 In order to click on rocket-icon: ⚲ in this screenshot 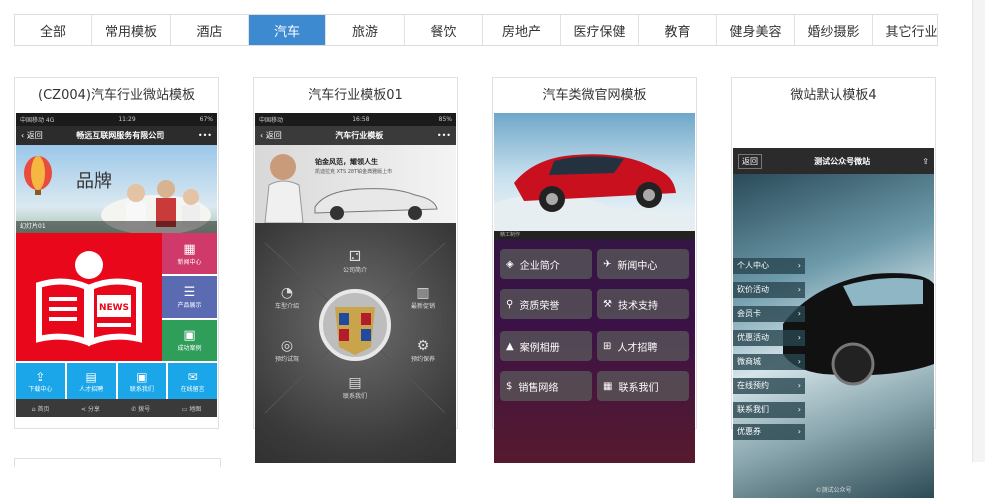, I will do `click(510, 304)`.